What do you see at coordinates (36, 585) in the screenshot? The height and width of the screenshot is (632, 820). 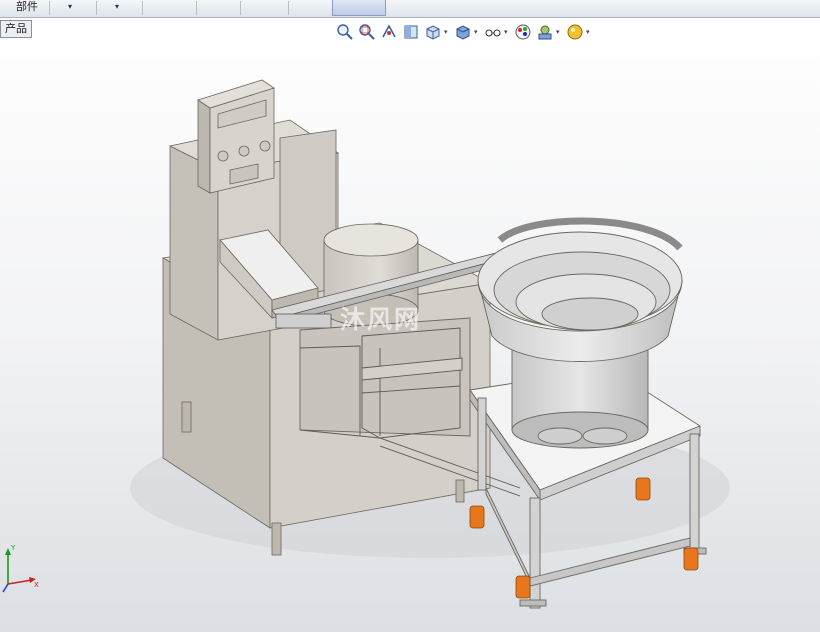 I see `x-axis-label: X` at bounding box center [36, 585].